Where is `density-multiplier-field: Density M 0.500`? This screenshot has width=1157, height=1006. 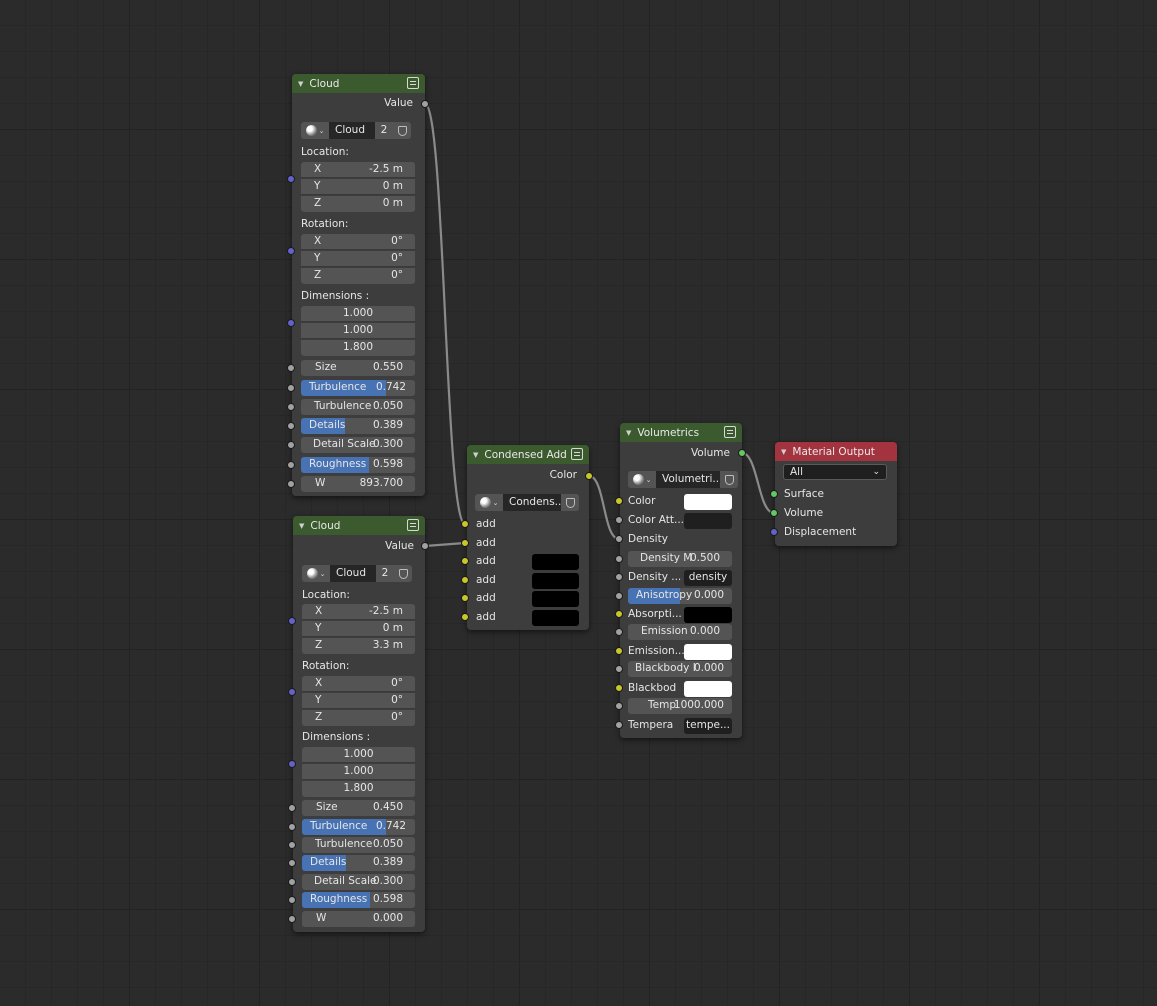
density-multiplier-field: Density M 0.500 is located at coordinates (680, 559).